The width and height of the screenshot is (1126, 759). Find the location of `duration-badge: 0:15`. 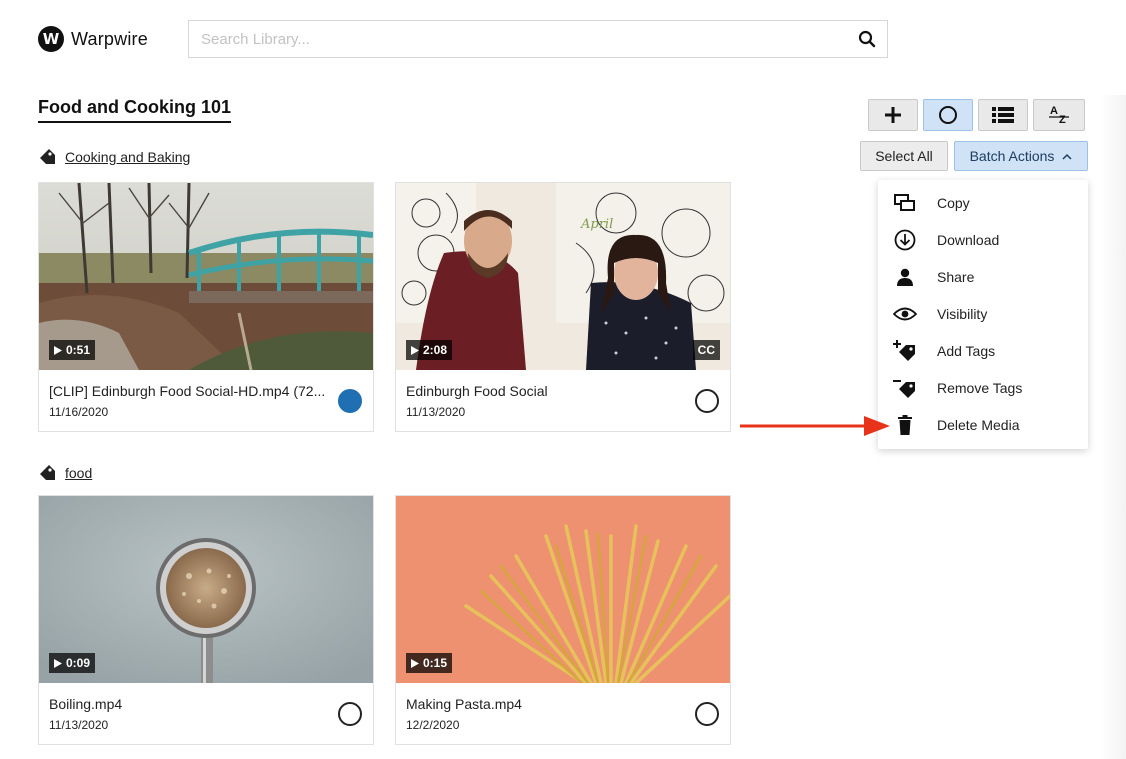

duration-badge: 0:15 is located at coordinates (429, 663).